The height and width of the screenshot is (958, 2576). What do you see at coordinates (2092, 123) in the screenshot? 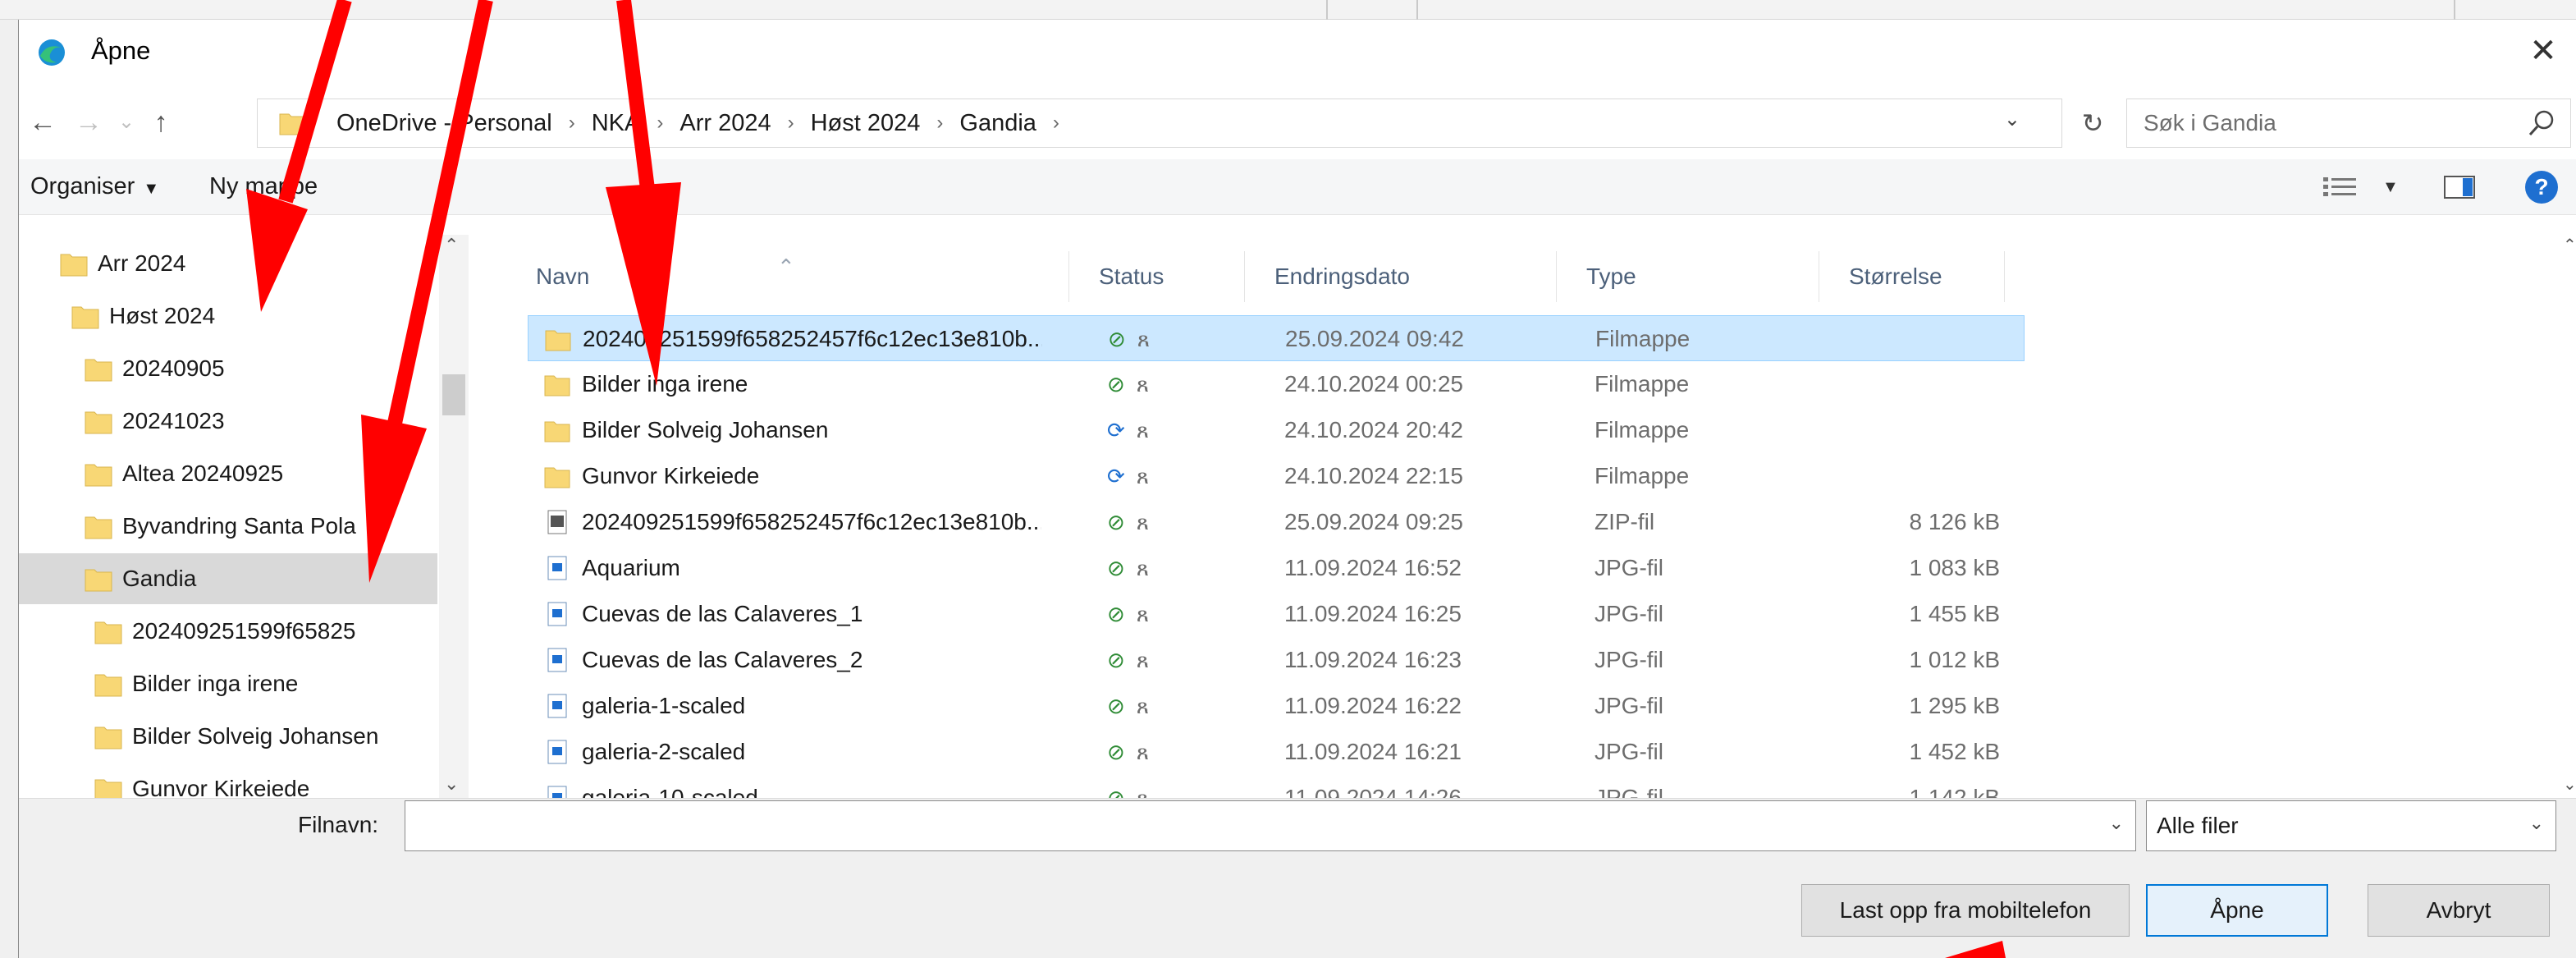
I see `refresh-icon: ↻` at bounding box center [2092, 123].